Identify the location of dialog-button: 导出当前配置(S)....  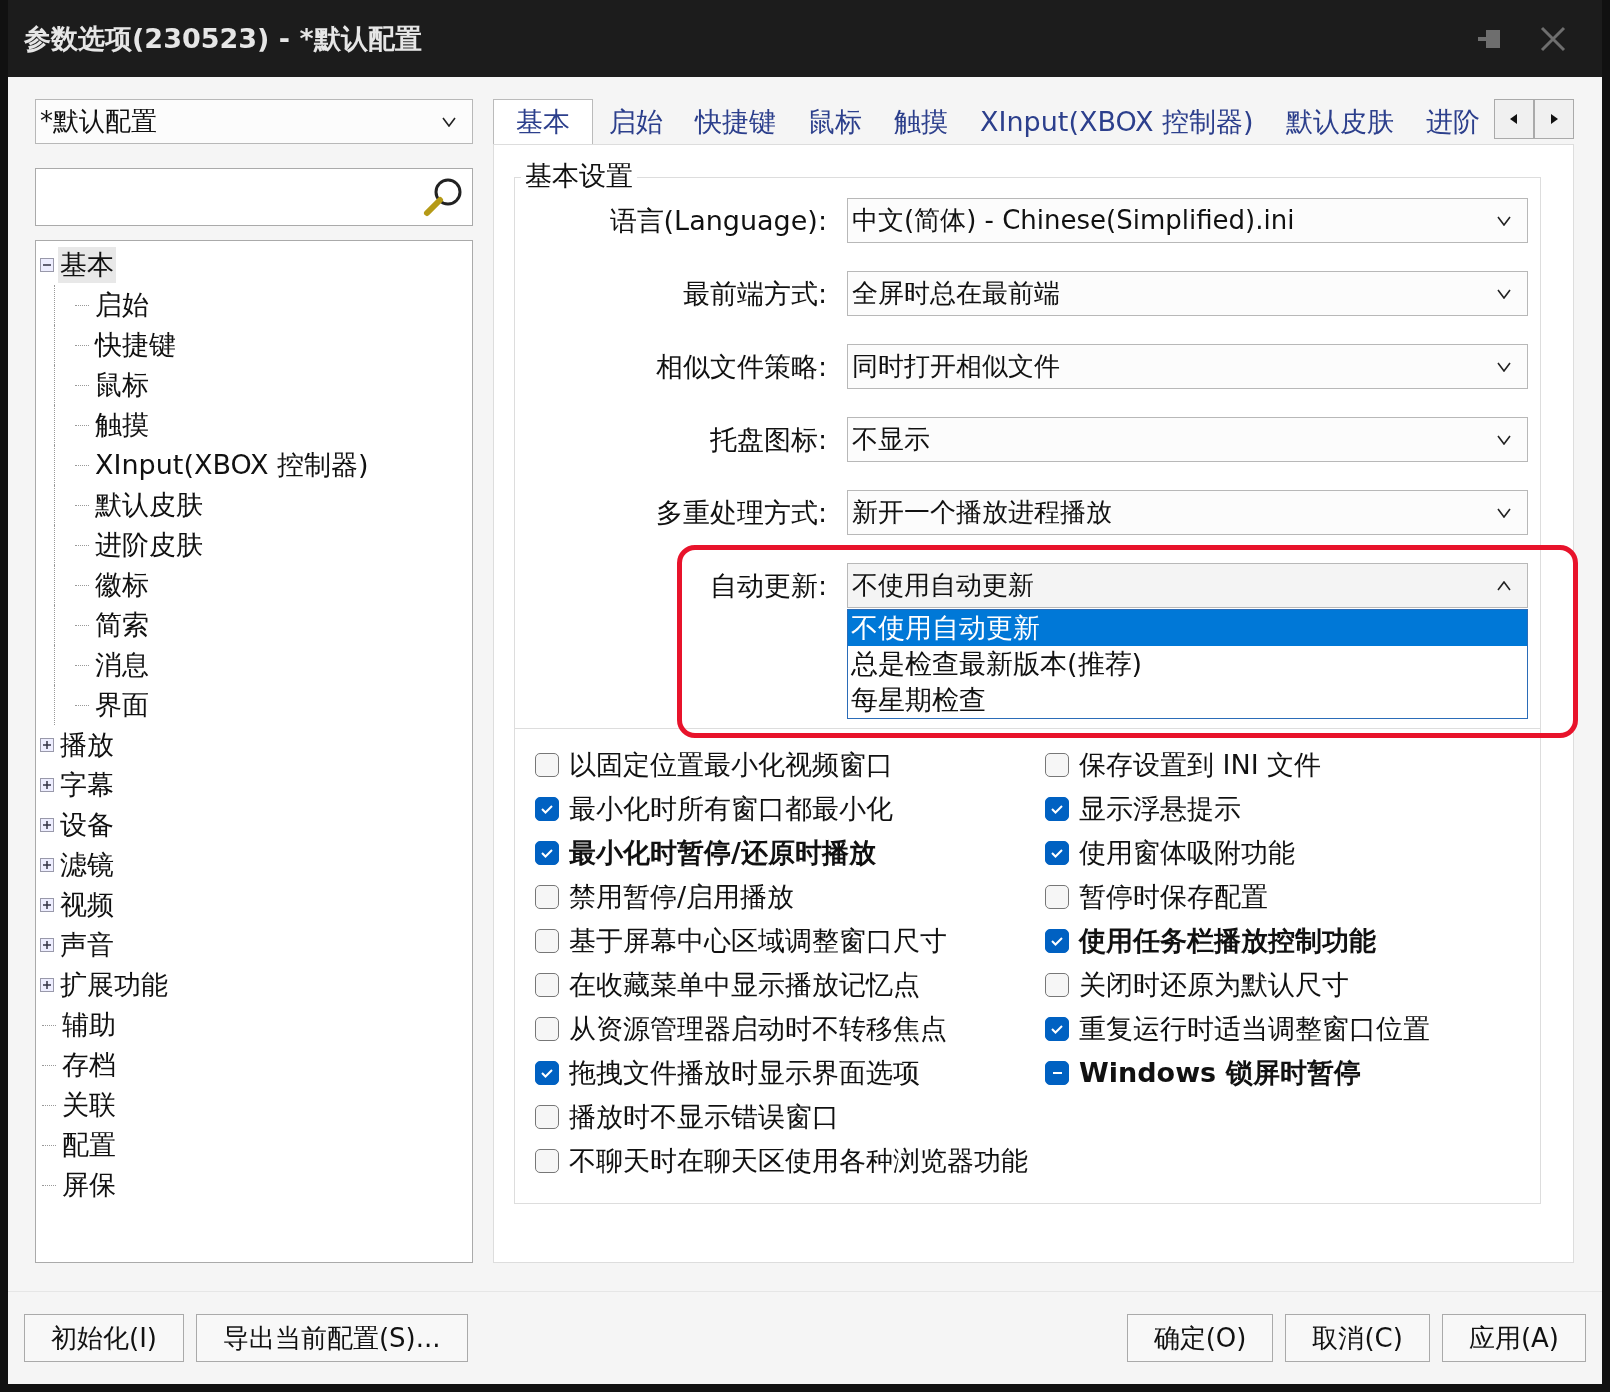
(331, 1338).